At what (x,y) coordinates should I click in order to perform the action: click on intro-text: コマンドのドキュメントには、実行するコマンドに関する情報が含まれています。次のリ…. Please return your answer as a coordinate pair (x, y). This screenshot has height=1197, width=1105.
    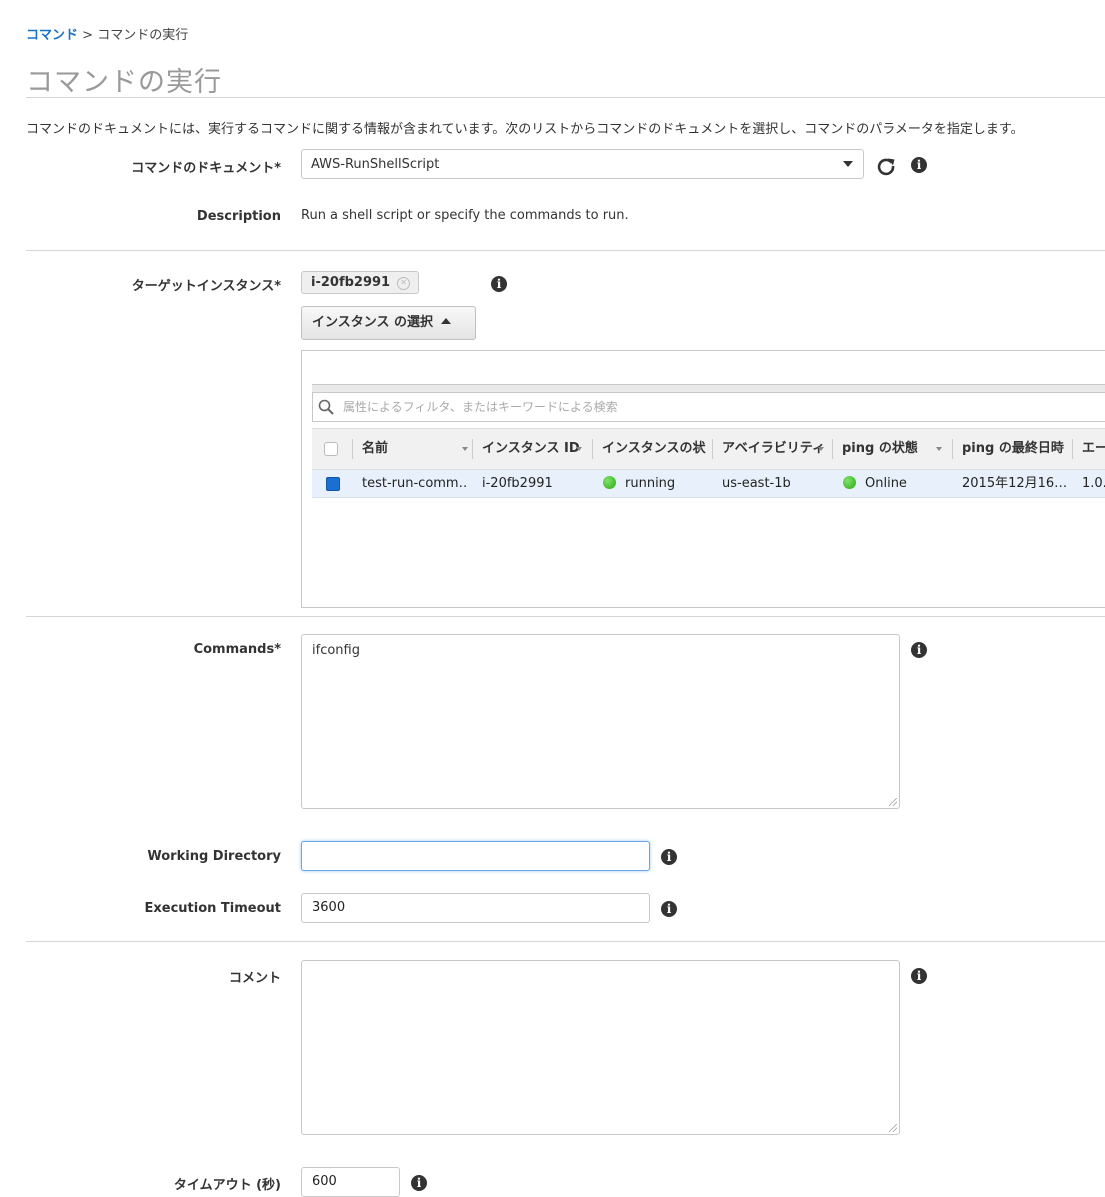
    Looking at the image, I should click on (525, 129).